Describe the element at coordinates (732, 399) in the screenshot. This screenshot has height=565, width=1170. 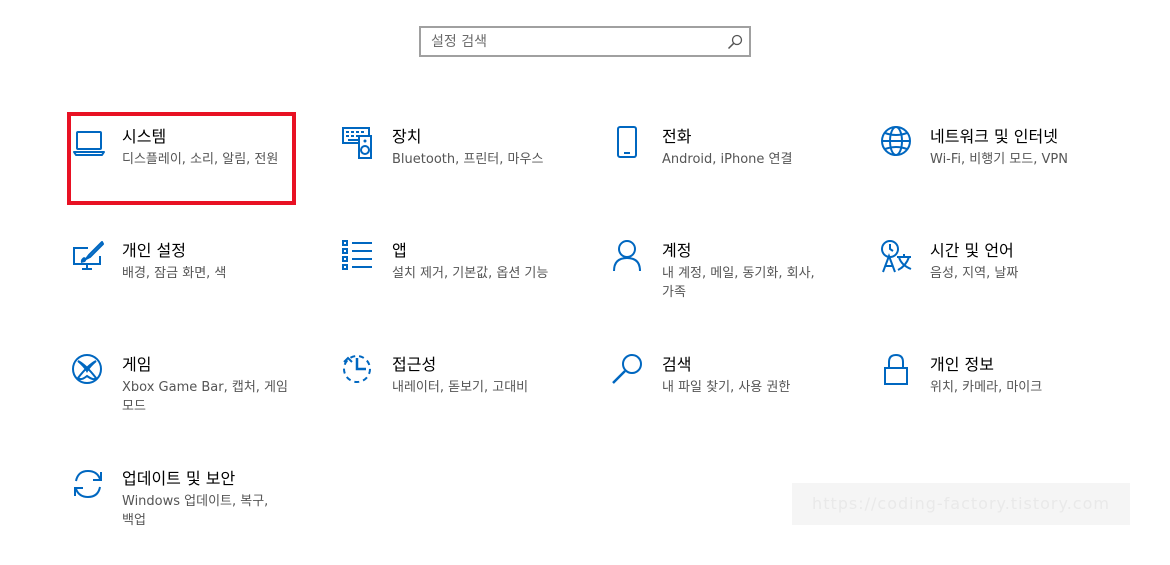
I see `tile-search: 검색 내 파일 찾기, 사용 권한` at that location.